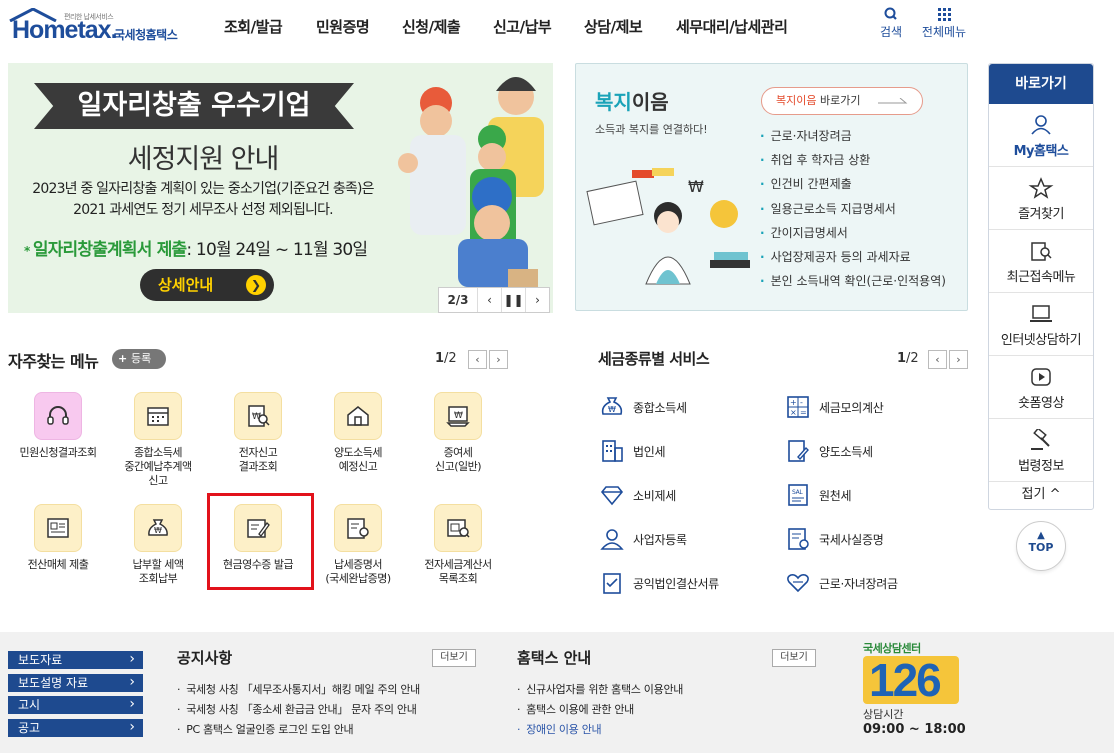  What do you see at coordinates (853, 160) in the screenshot?
I see `welfare-item: 취업 후 학자금 상환` at bounding box center [853, 160].